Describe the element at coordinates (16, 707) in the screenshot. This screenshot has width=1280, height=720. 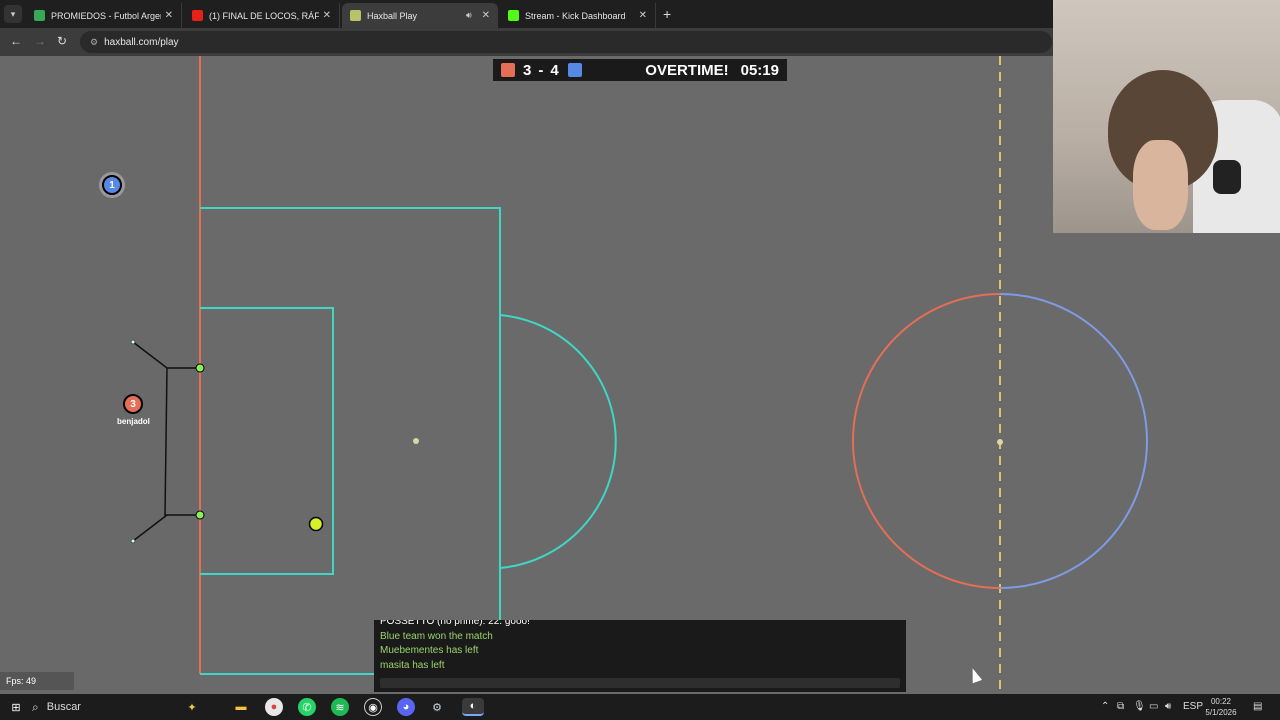
I see `windows-start-icon: ⊞` at that location.